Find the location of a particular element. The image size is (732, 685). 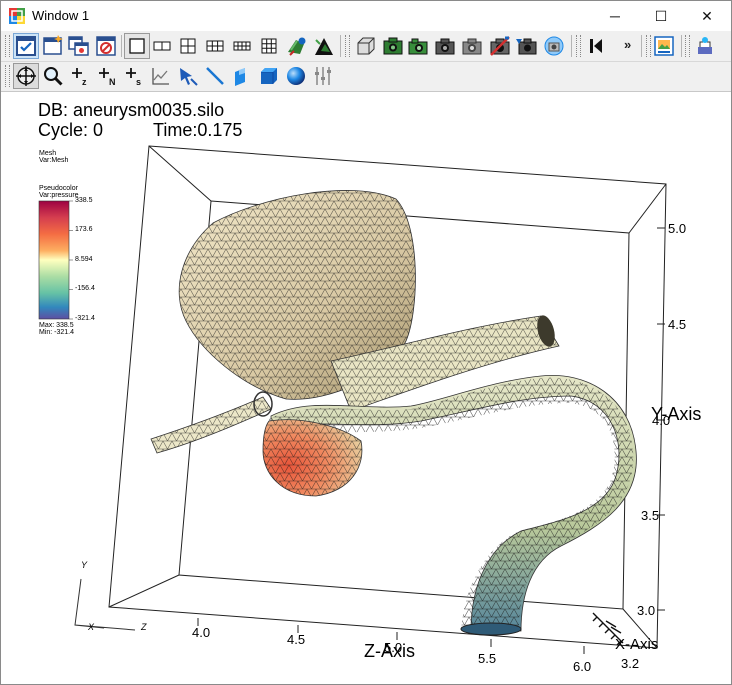

reset-view-button is located at coordinates (366, 46).